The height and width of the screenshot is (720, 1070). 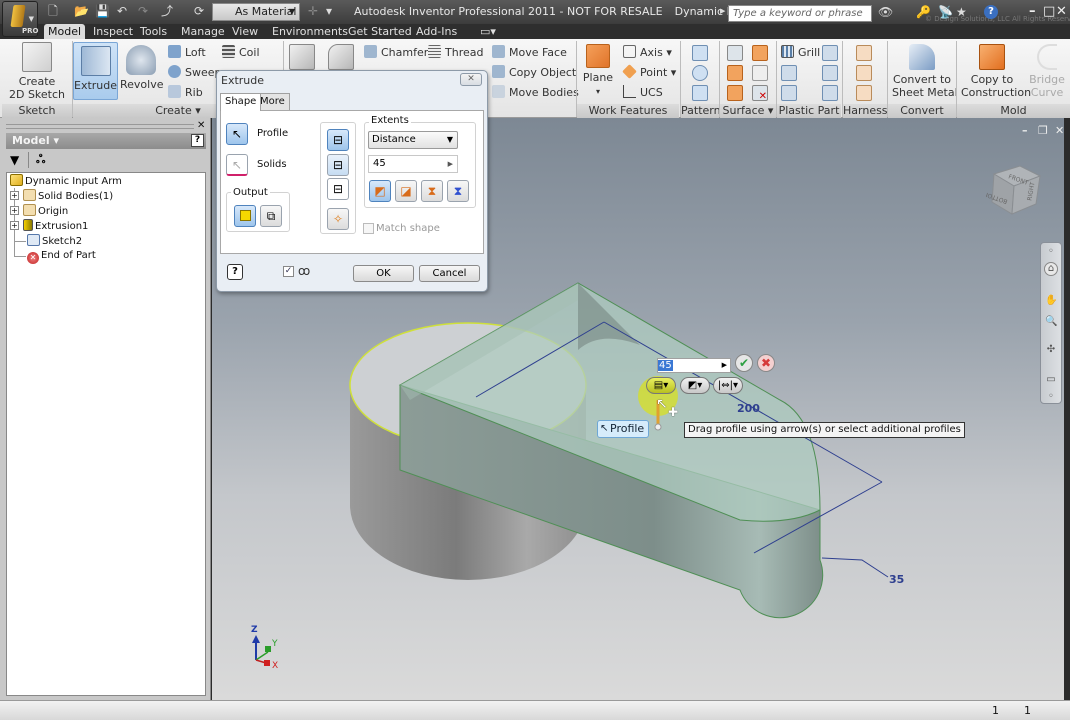 I want to click on communication-center-icon: 📡, so click(x=945, y=12).